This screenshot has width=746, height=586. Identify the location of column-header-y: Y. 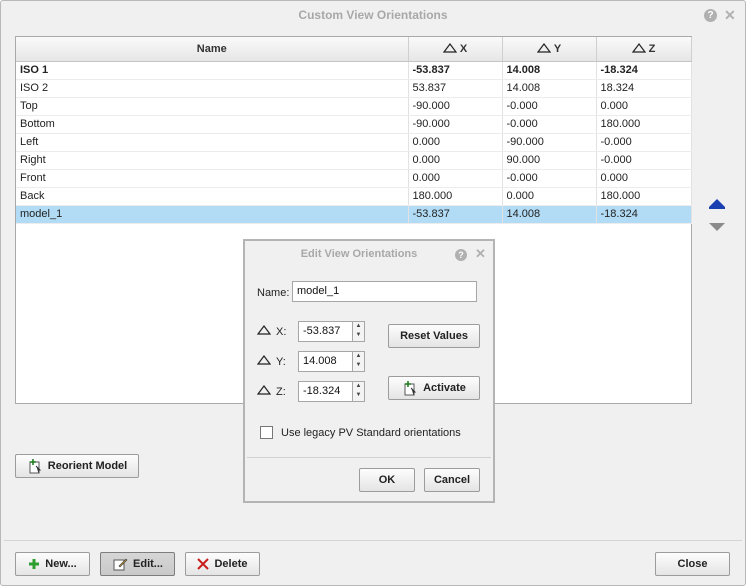
(549, 49).